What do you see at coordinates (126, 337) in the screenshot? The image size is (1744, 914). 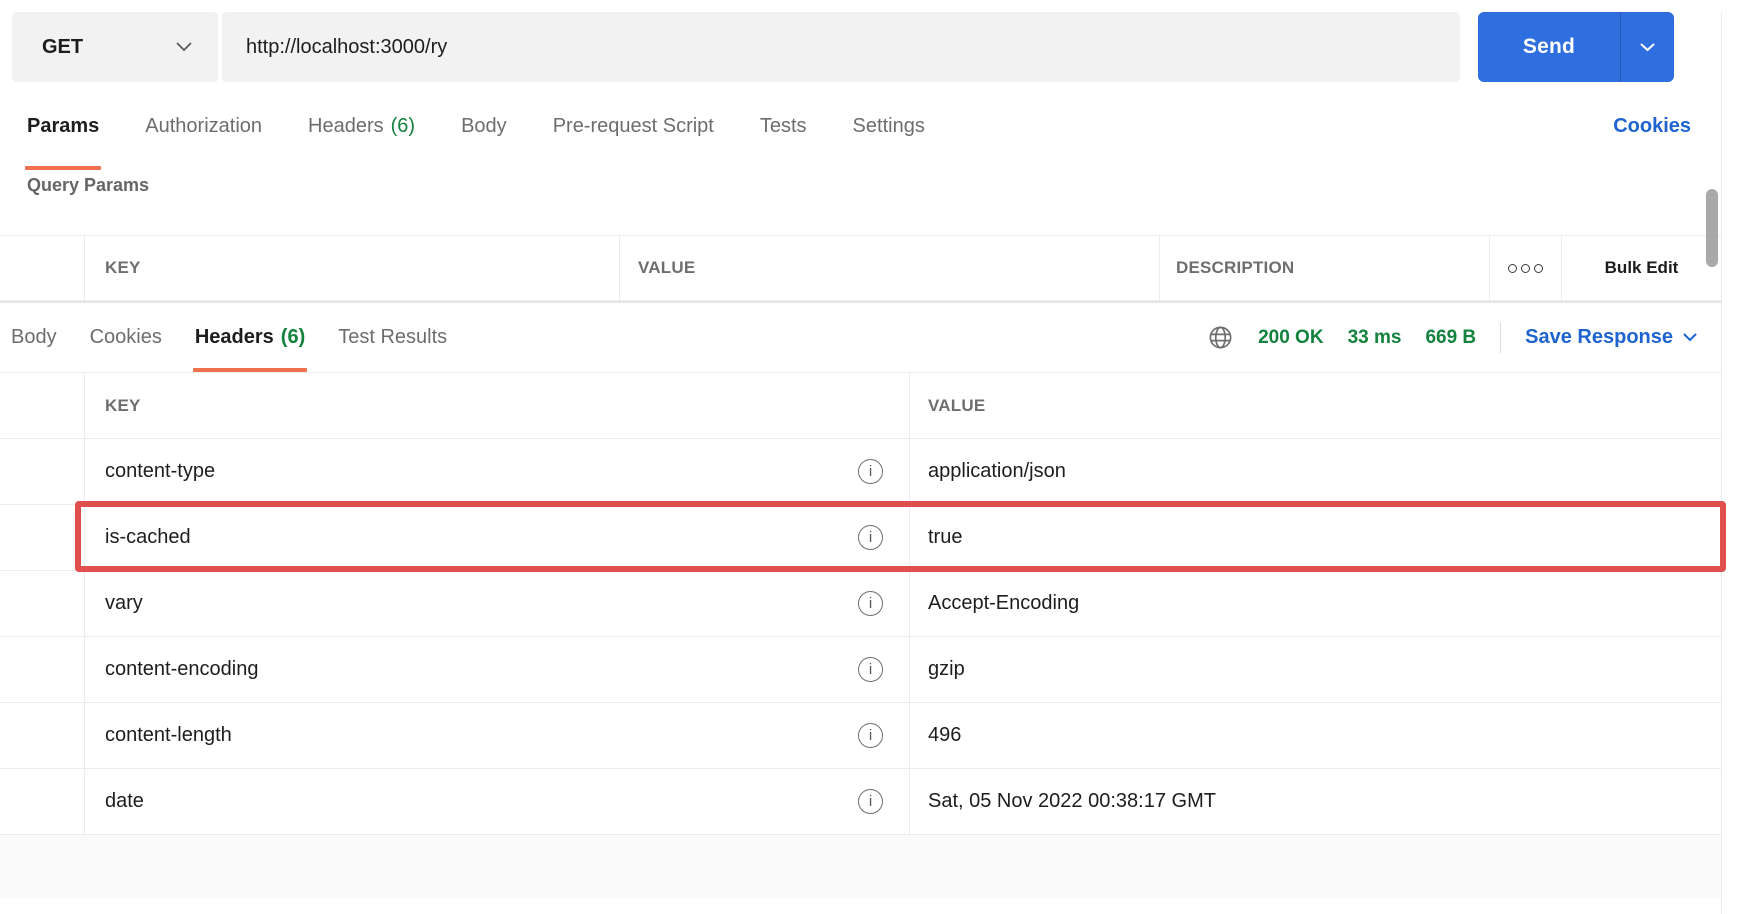 I see `response-tab-cookies: Cookies` at bounding box center [126, 337].